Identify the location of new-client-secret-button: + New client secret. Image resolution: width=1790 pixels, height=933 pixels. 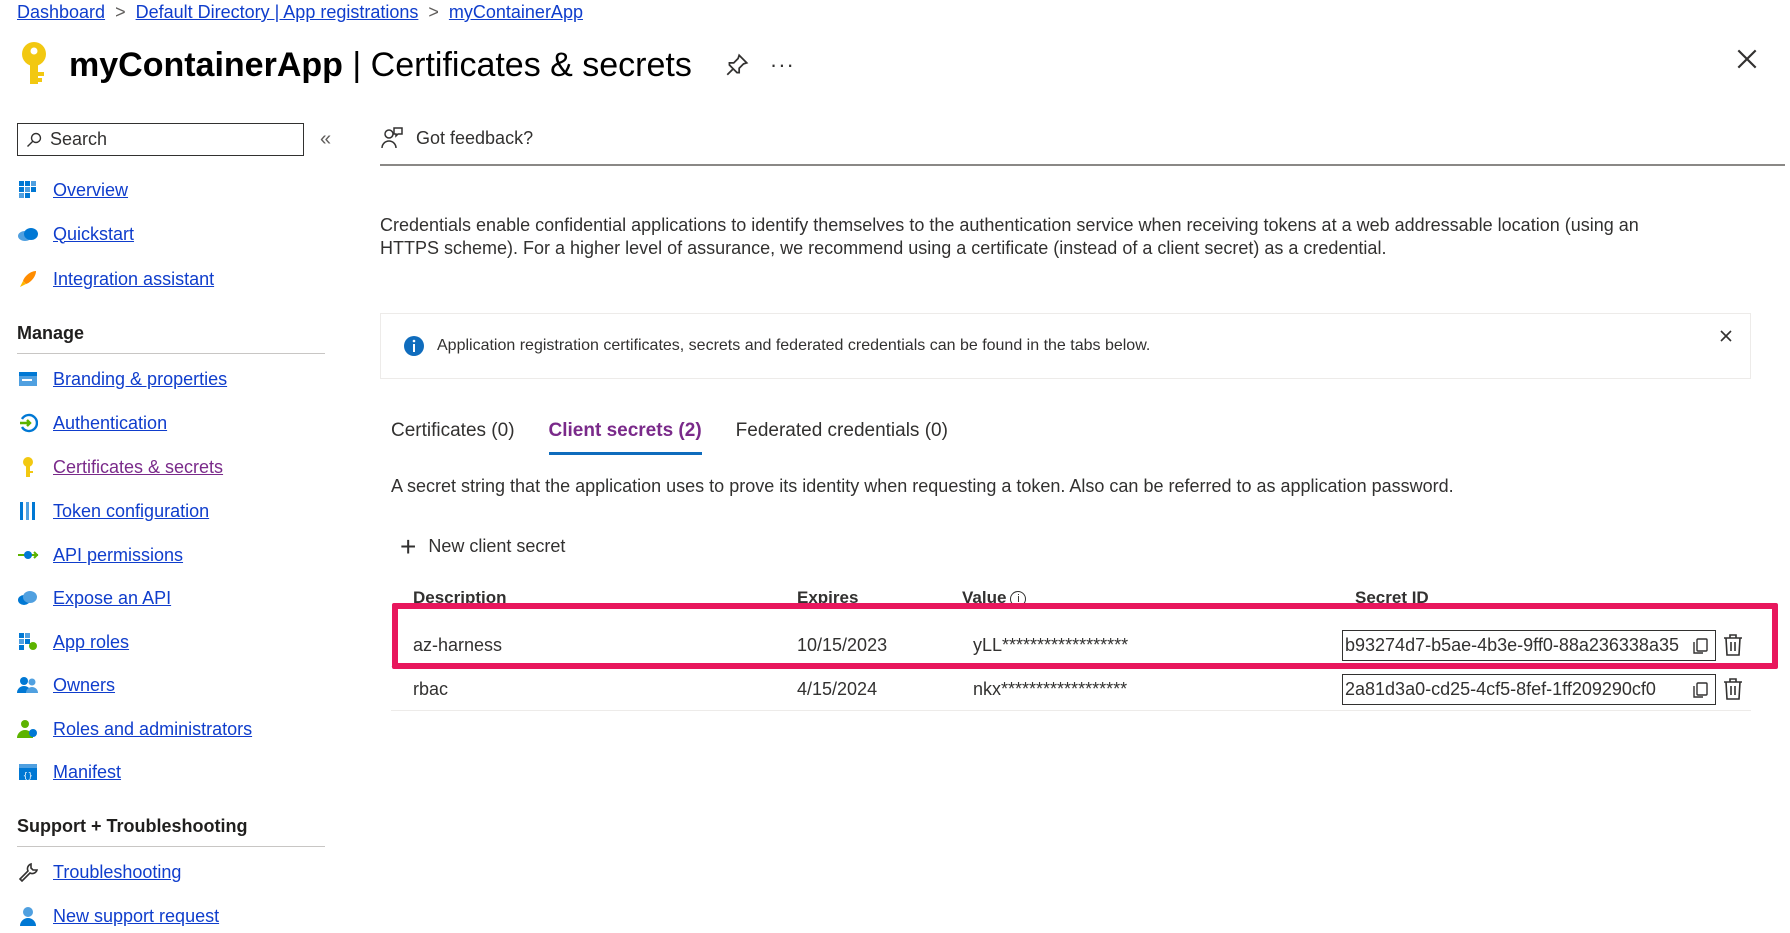
(483, 546).